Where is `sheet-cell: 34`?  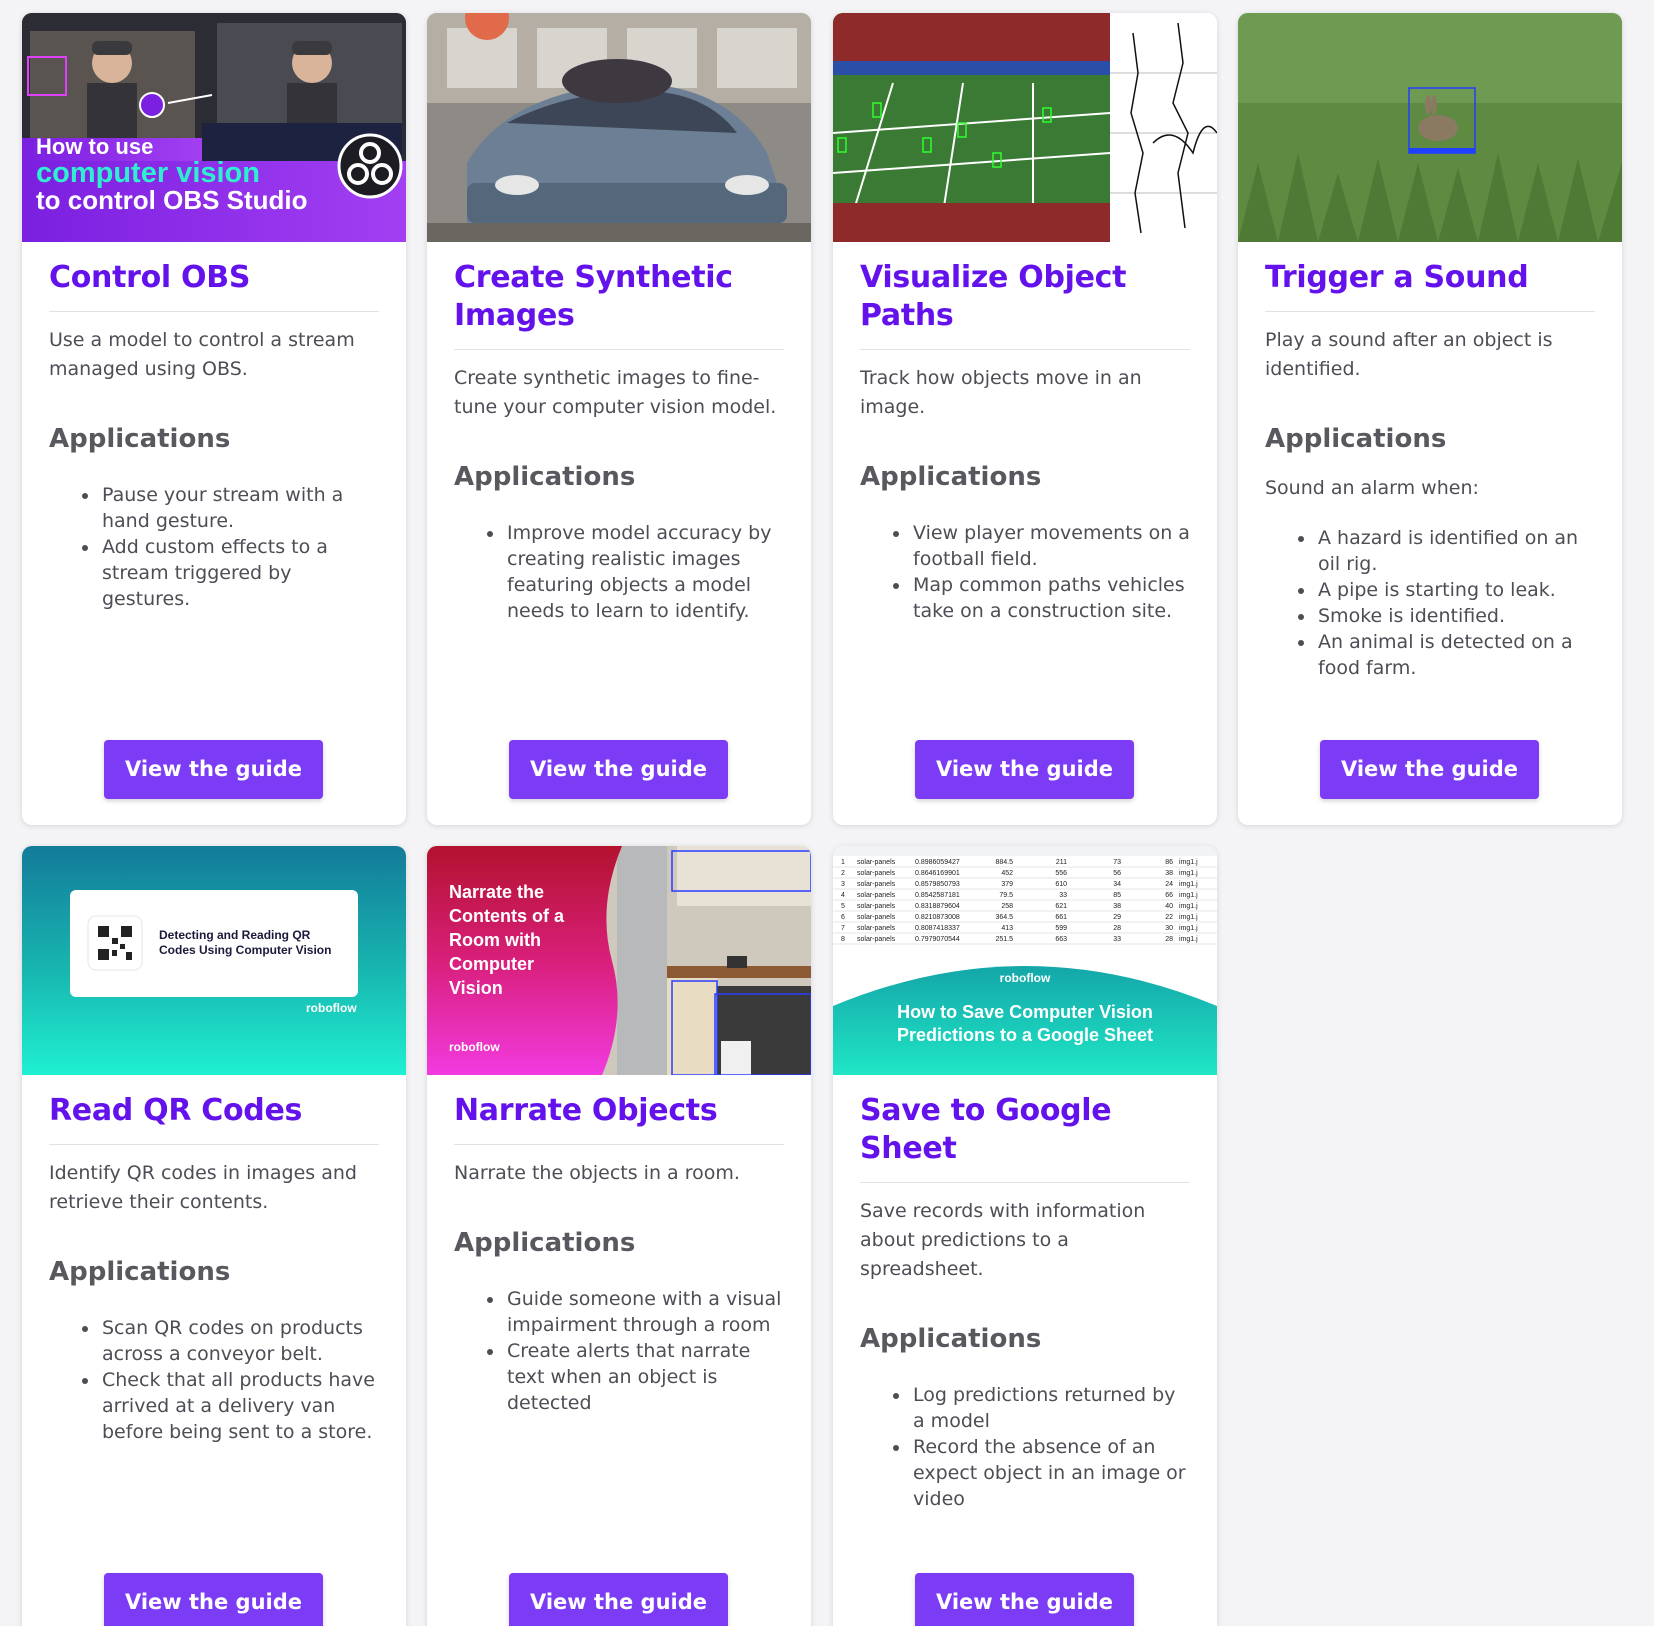
sheet-cell: 34 is located at coordinates (1117, 884).